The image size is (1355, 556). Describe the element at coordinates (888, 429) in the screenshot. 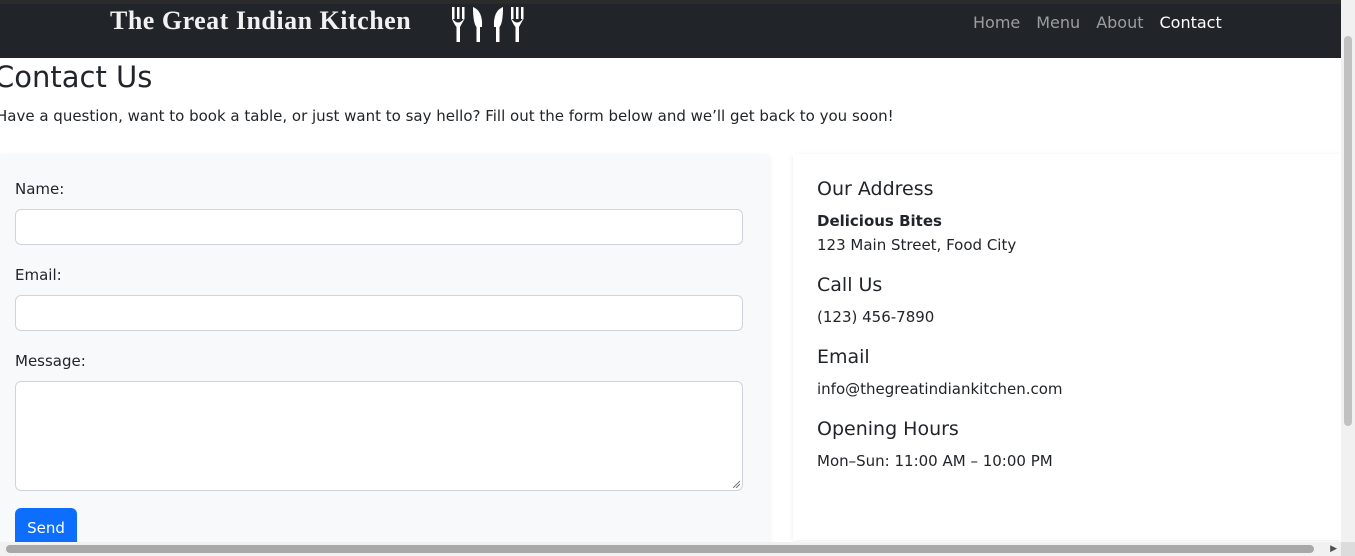

I see `hours-heading: Opening Hours` at that location.